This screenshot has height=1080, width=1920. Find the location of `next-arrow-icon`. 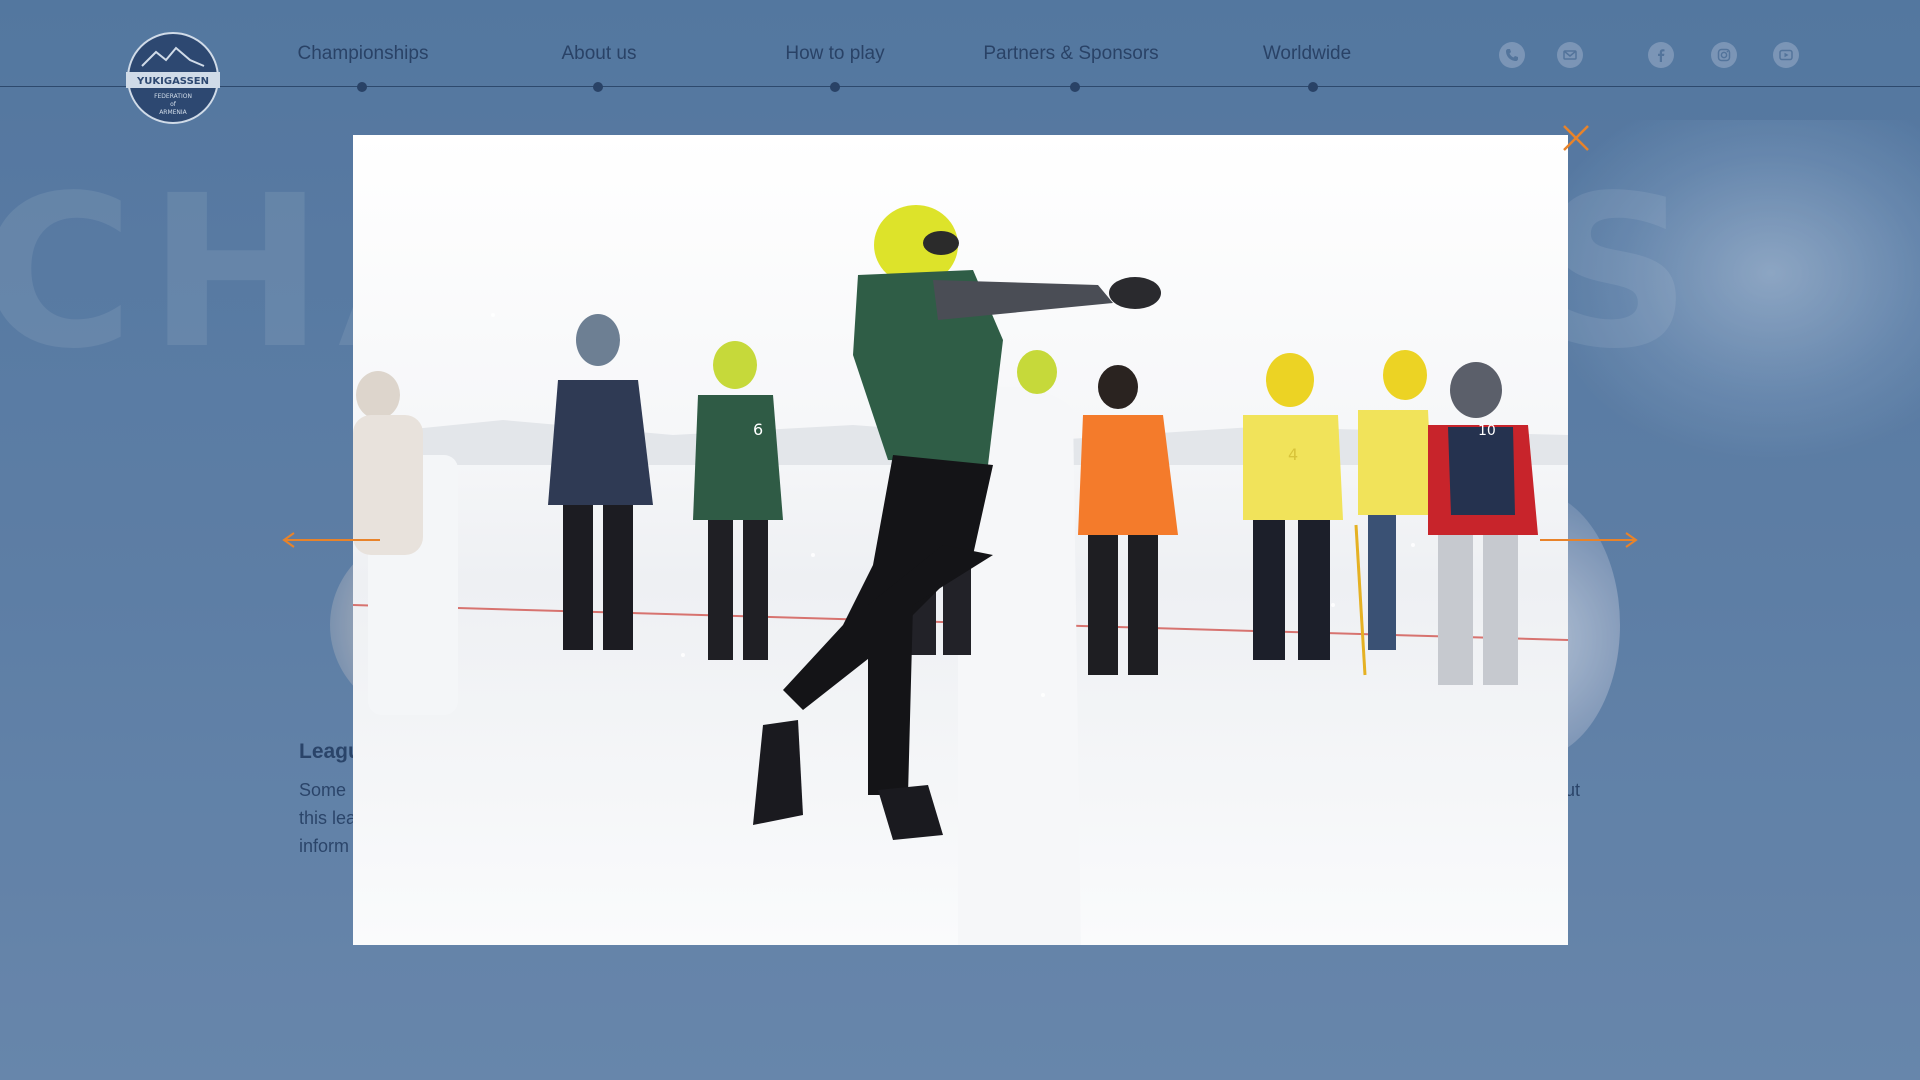

next-arrow-icon is located at coordinates (1588, 540).